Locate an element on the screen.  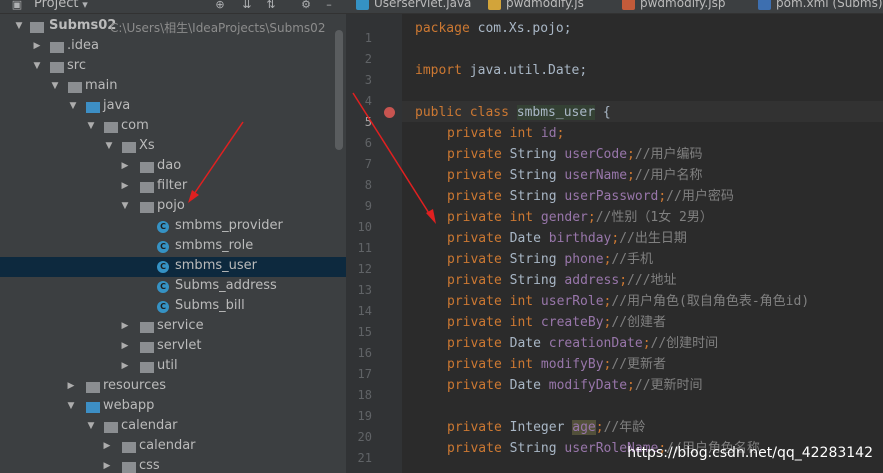
tree-item-servlet: ▶ servlet is located at coordinates (173, 347).